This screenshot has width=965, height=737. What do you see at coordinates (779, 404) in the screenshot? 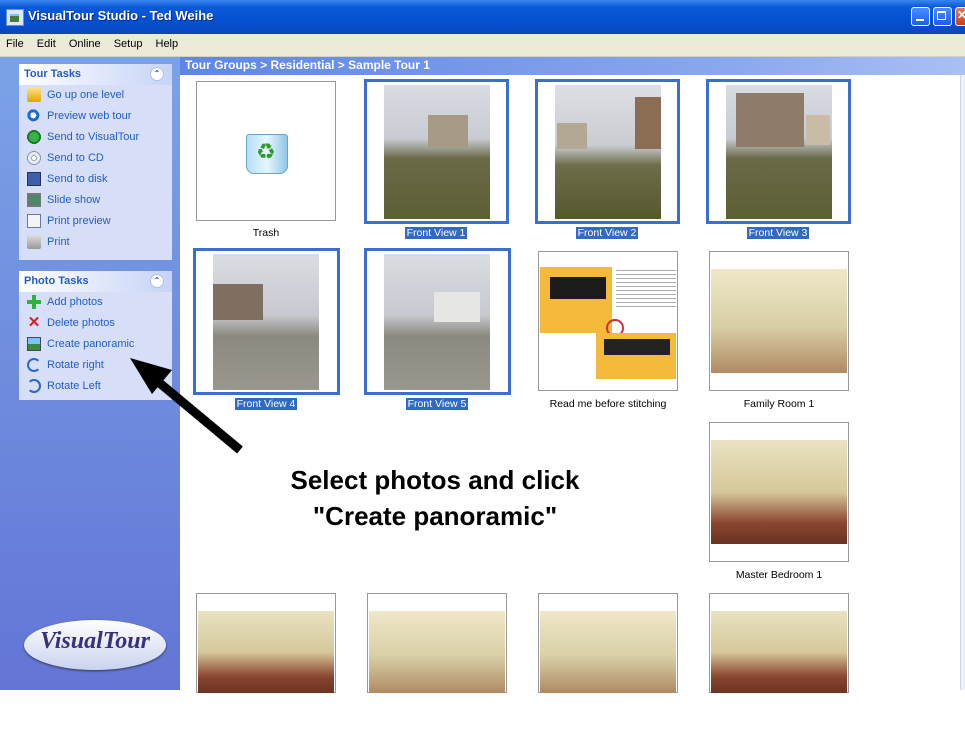
I see `caption-family-room-1: Family Room 1` at bounding box center [779, 404].